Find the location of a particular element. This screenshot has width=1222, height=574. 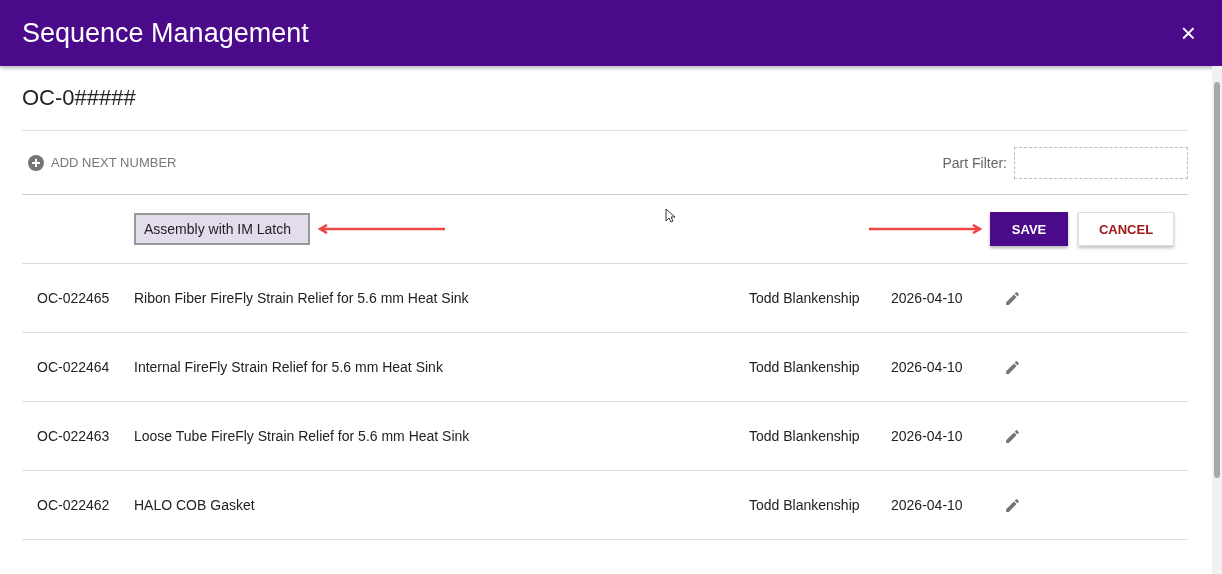

part-description: Internal FireFly Strain Relief for 5.6 mm Heat Sink is located at coordinates (289, 367).